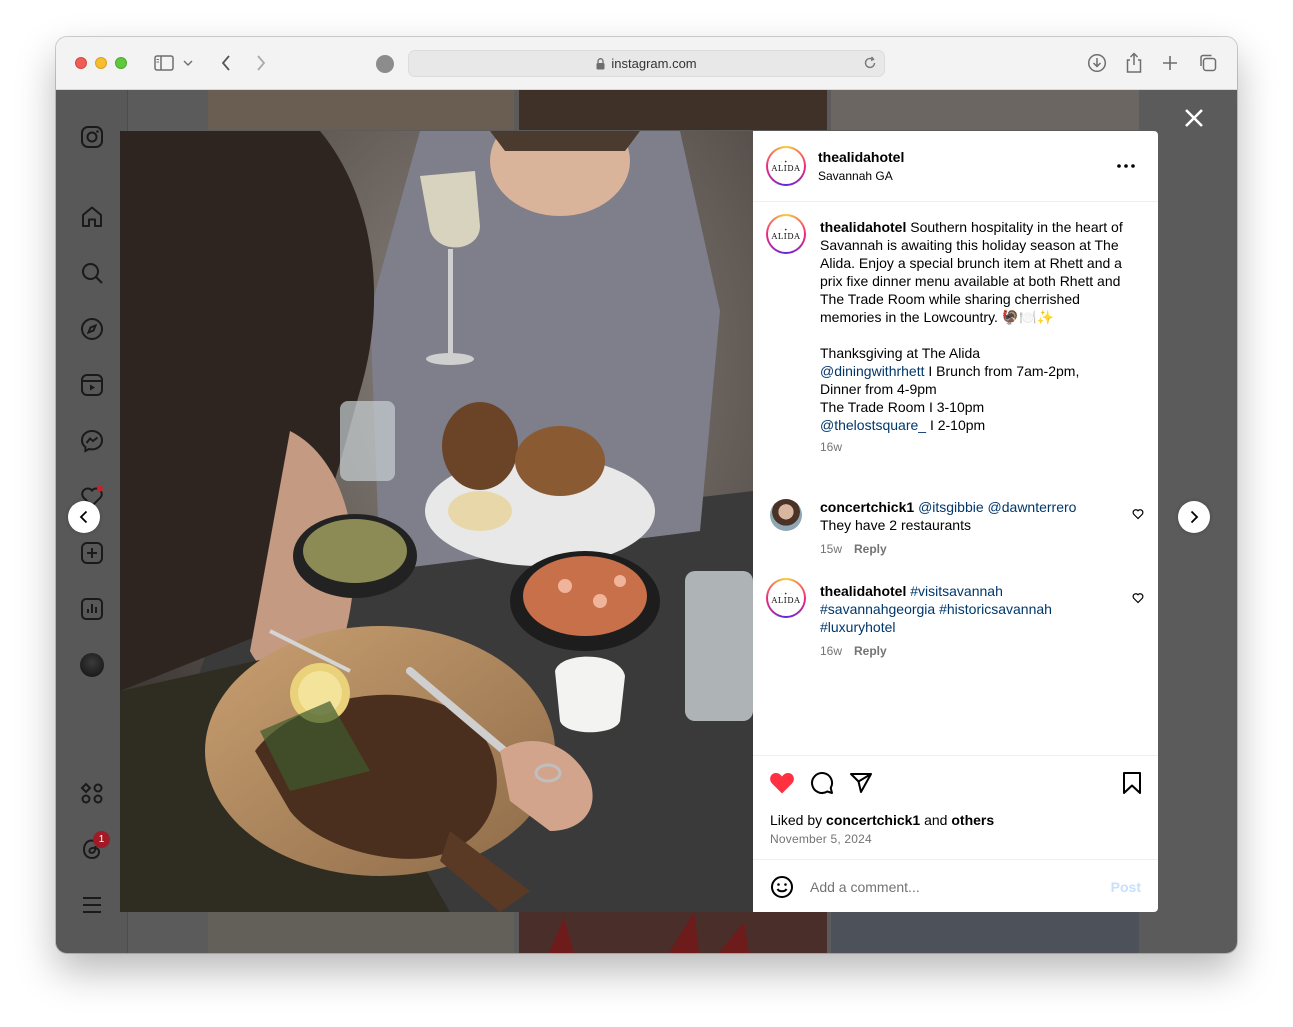  Describe the element at coordinates (121, 63) in the screenshot. I see `zoom-window-button` at that location.